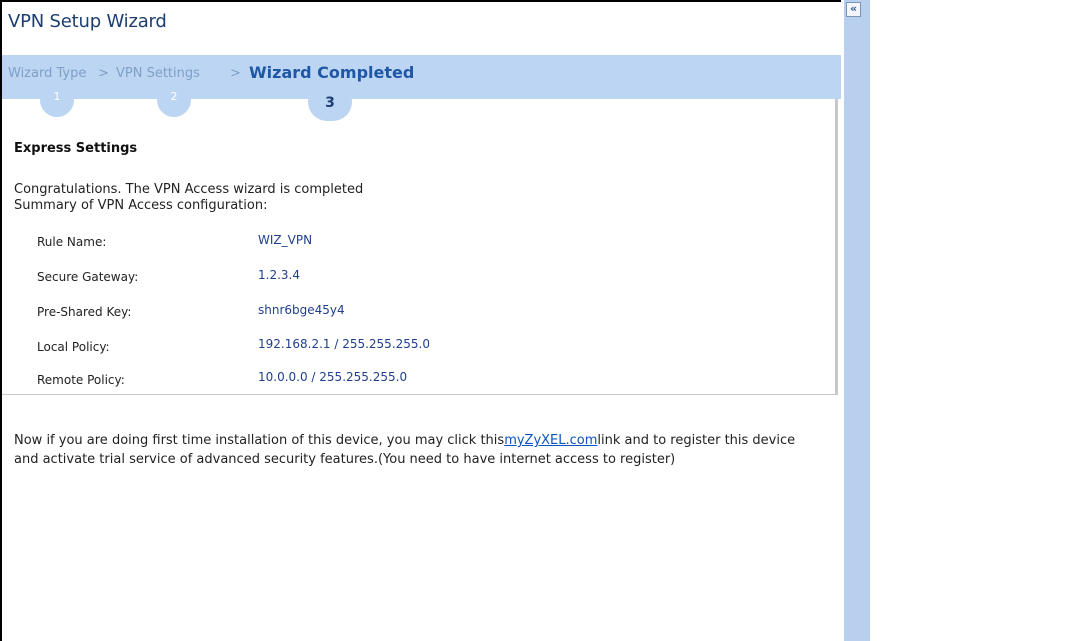 This screenshot has width=1078, height=641. Describe the element at coordinates (344, 344) in the screenshot. I see `local-policy-value: 192.168.2.1 / 255.255.255.0` at that location.